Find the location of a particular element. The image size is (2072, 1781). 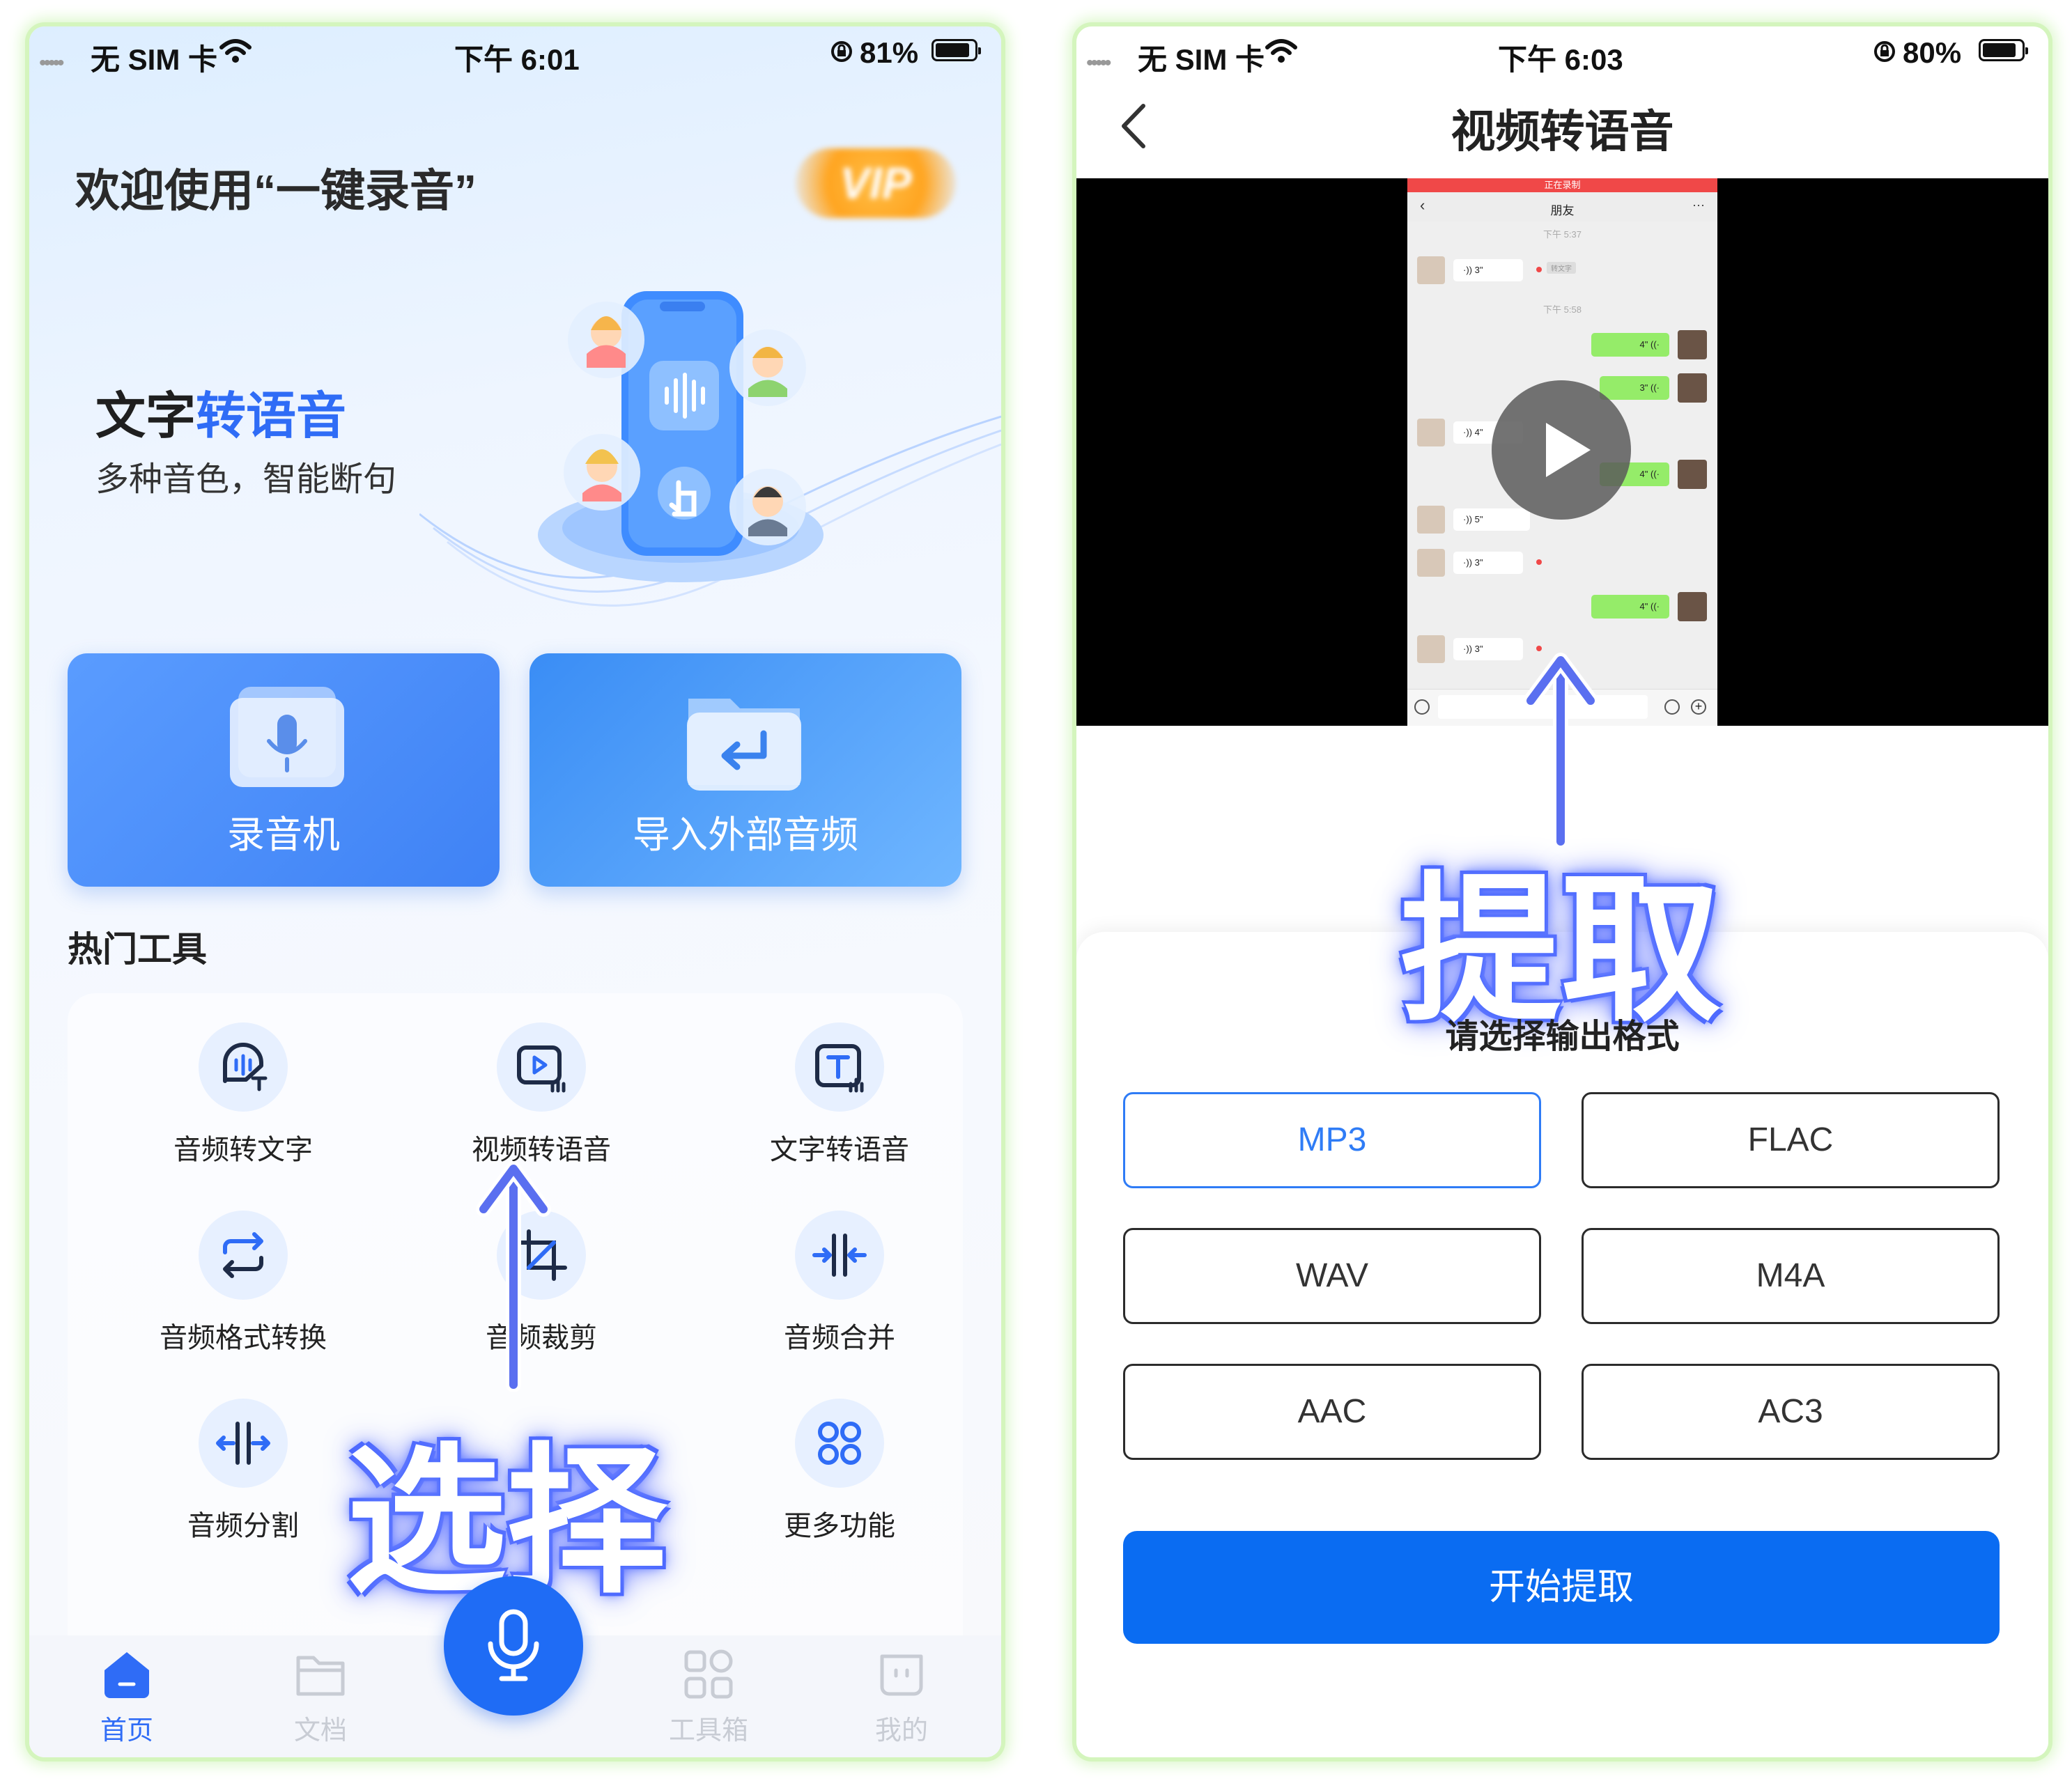

tool-format-convert: 音频格式转换 is located at coordinates (244, 1283).